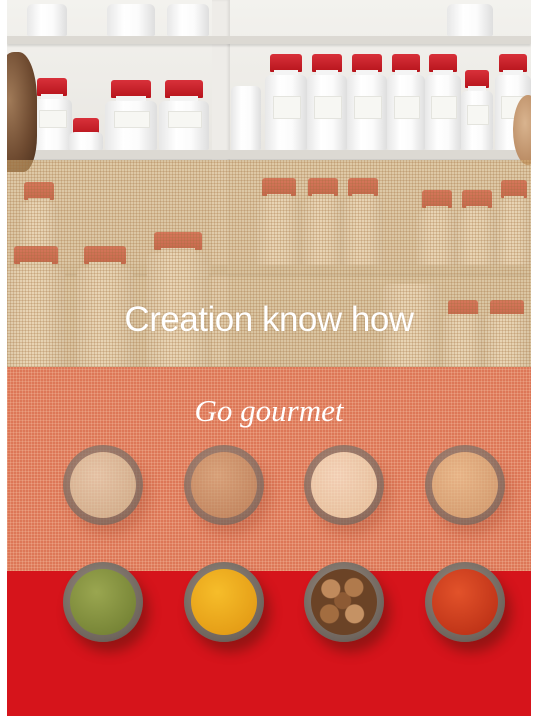 The image size is (538, 728). Describe the element at coordinates (269, 40) in the screenshot. I see `shelf-board-top` at that location.